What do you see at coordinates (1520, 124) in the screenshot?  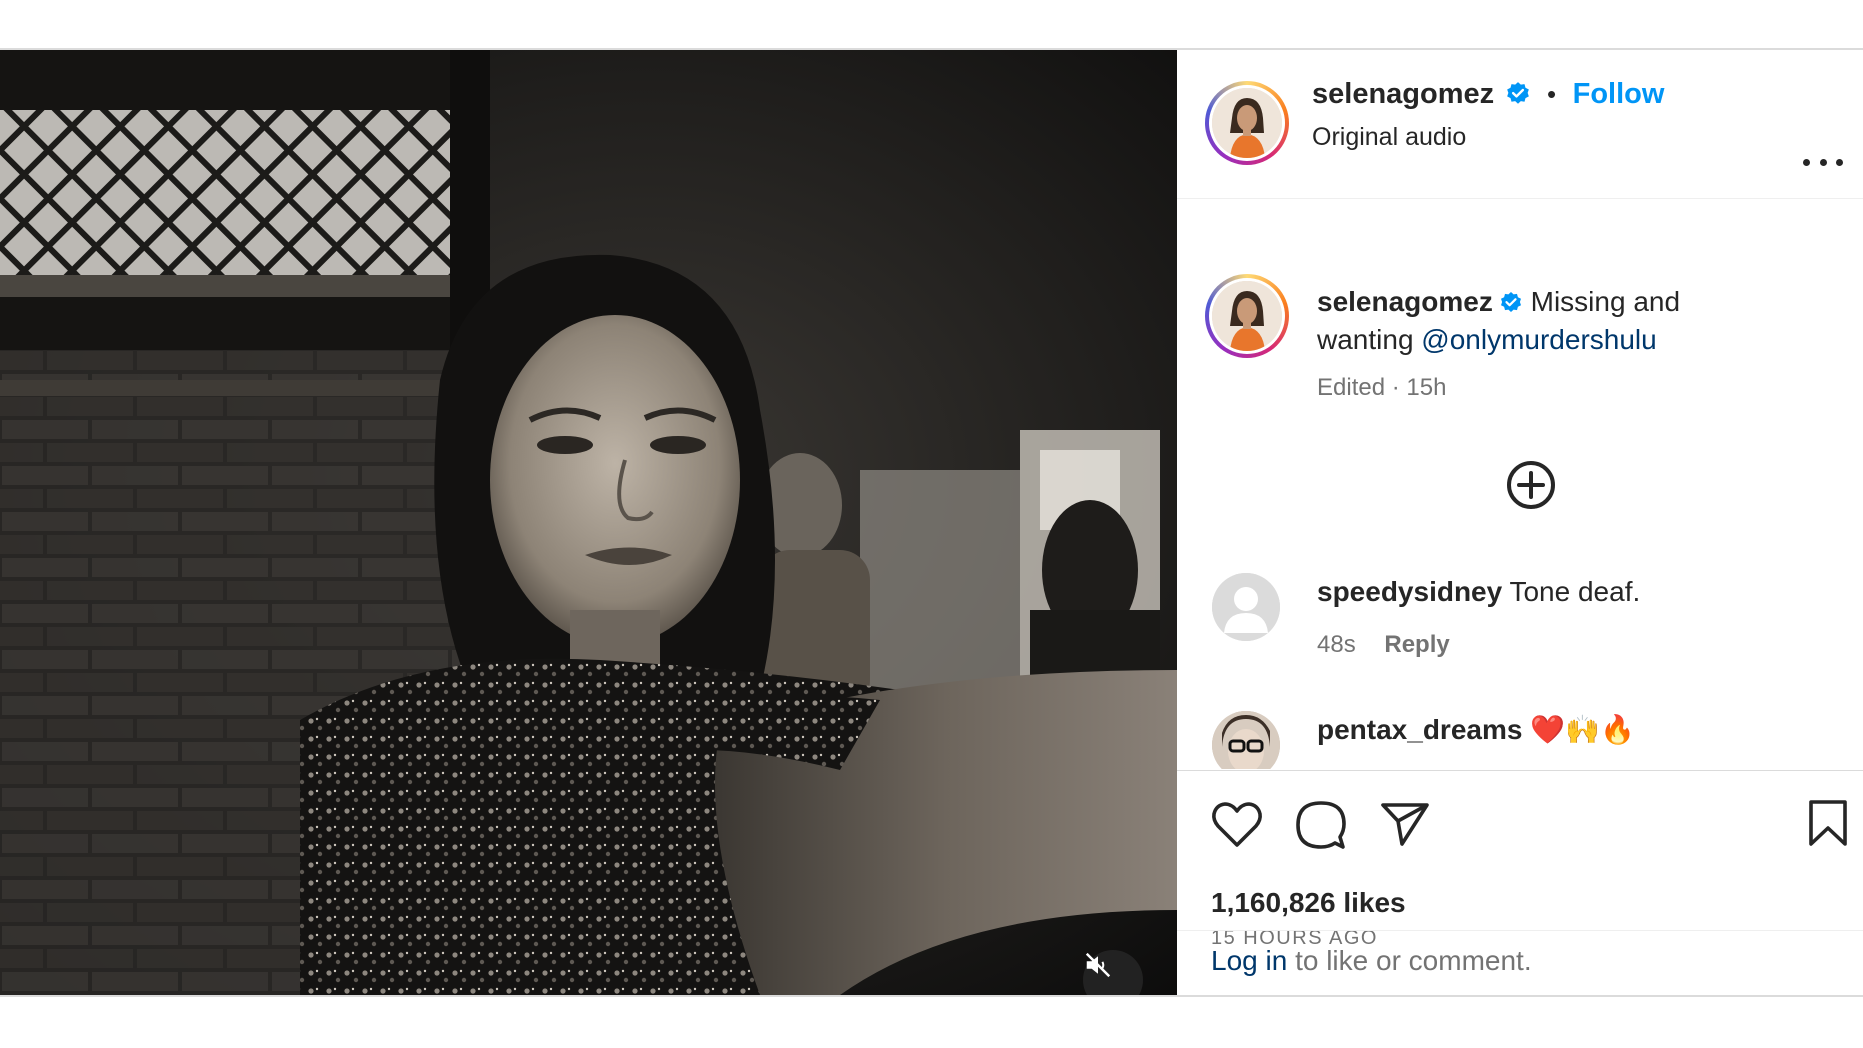 I see `post-header: selenagomez • Follow Original audio` at bounding box center [1520, 124].